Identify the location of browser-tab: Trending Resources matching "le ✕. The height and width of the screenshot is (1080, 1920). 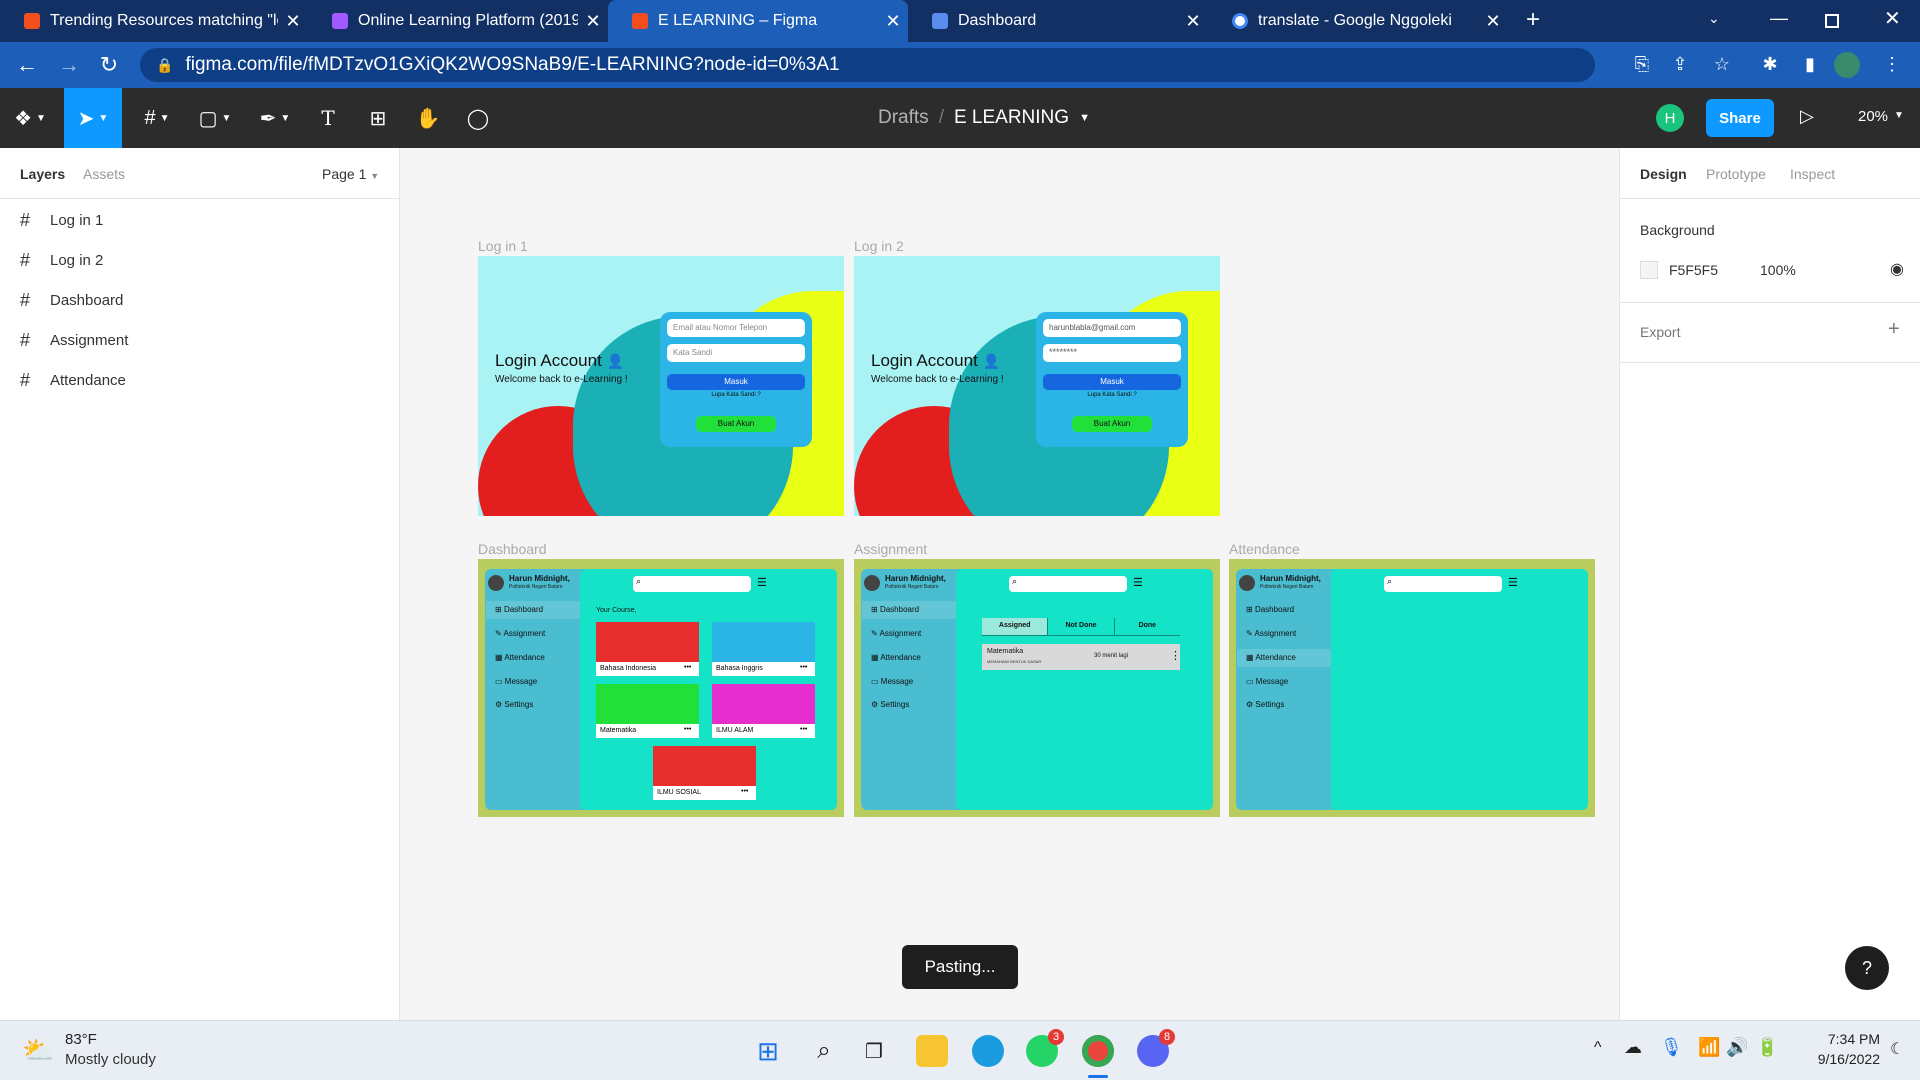
(154, 21).